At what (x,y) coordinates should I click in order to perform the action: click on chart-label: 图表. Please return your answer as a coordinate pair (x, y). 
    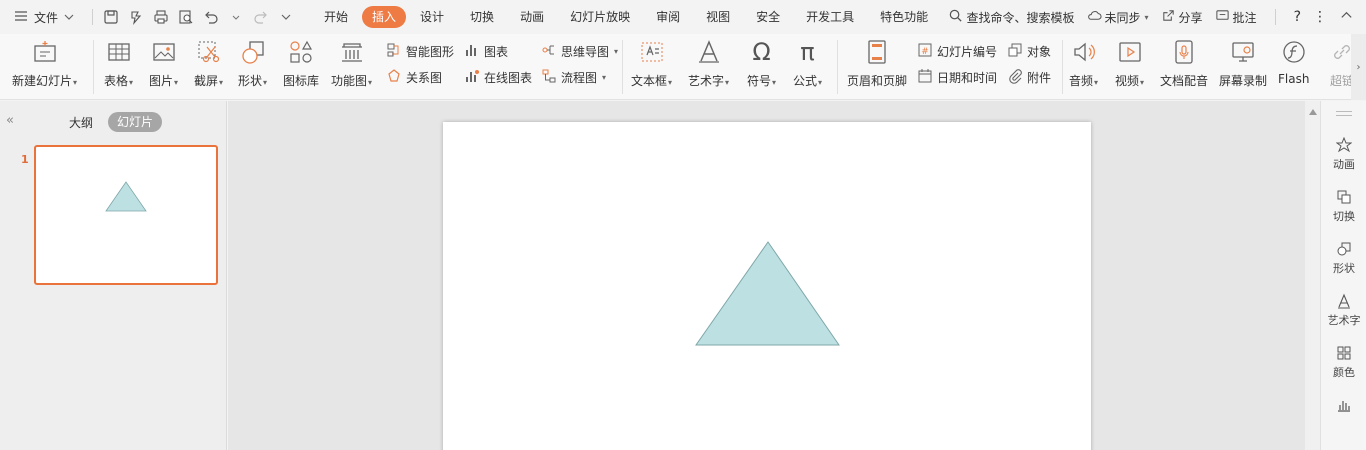
    Looking at the image, I should click on (496, 52).